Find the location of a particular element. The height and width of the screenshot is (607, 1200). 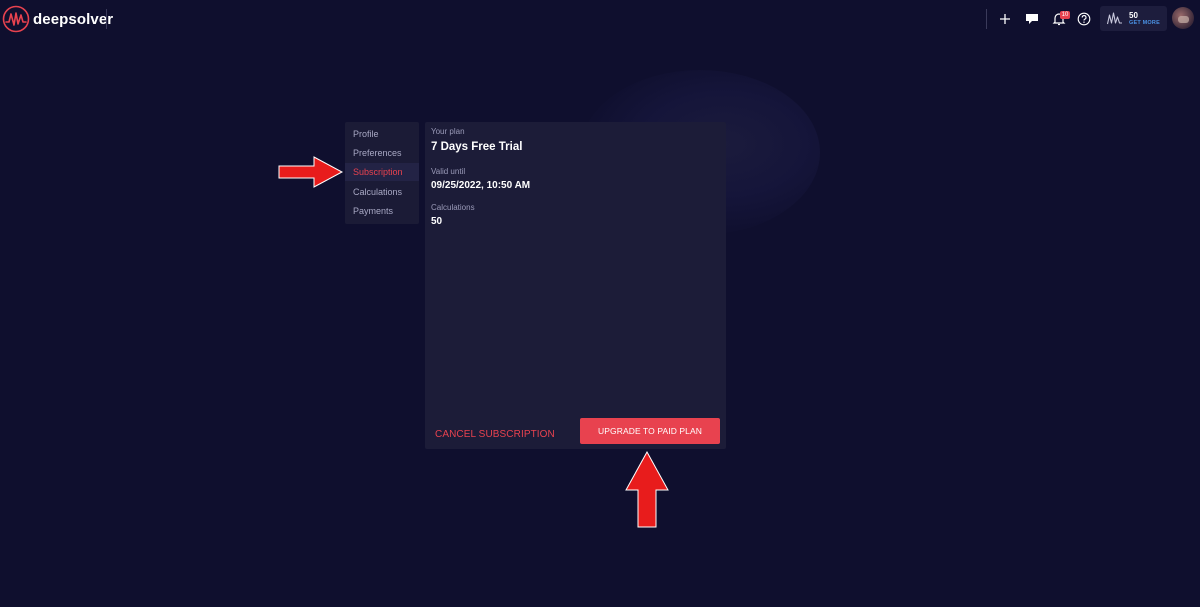

credits-count: 50 is located at coordinates (1133, 15).